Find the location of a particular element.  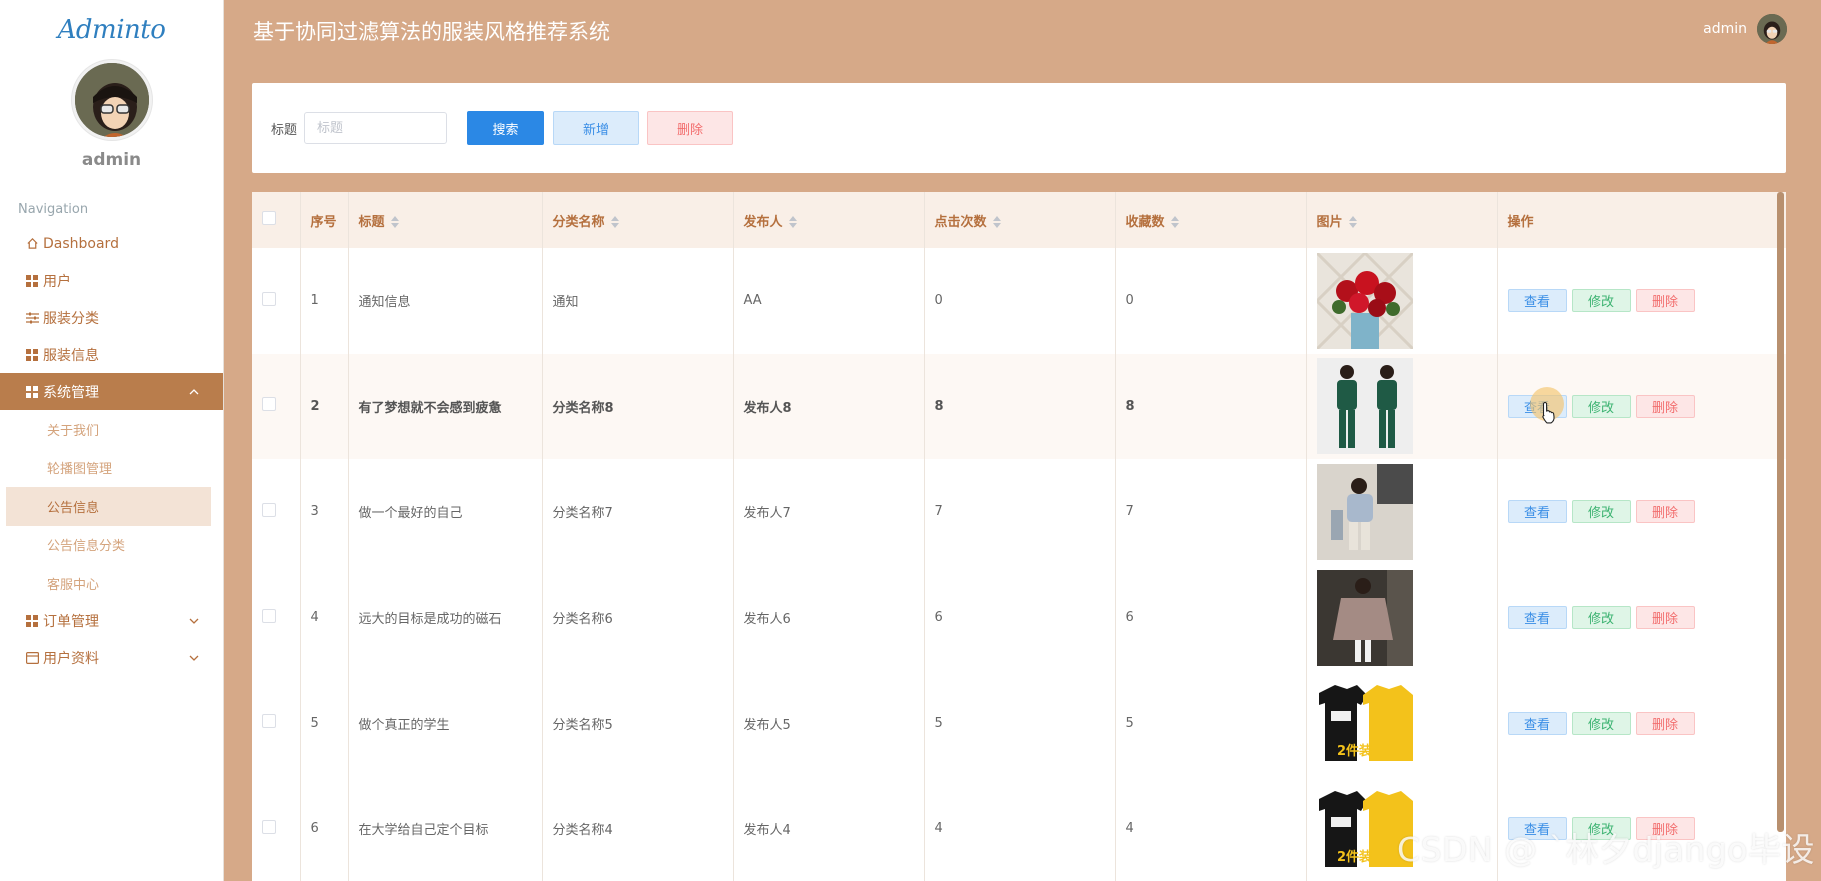

row-category: 分类名称8 is located at coordinates (638, 406).